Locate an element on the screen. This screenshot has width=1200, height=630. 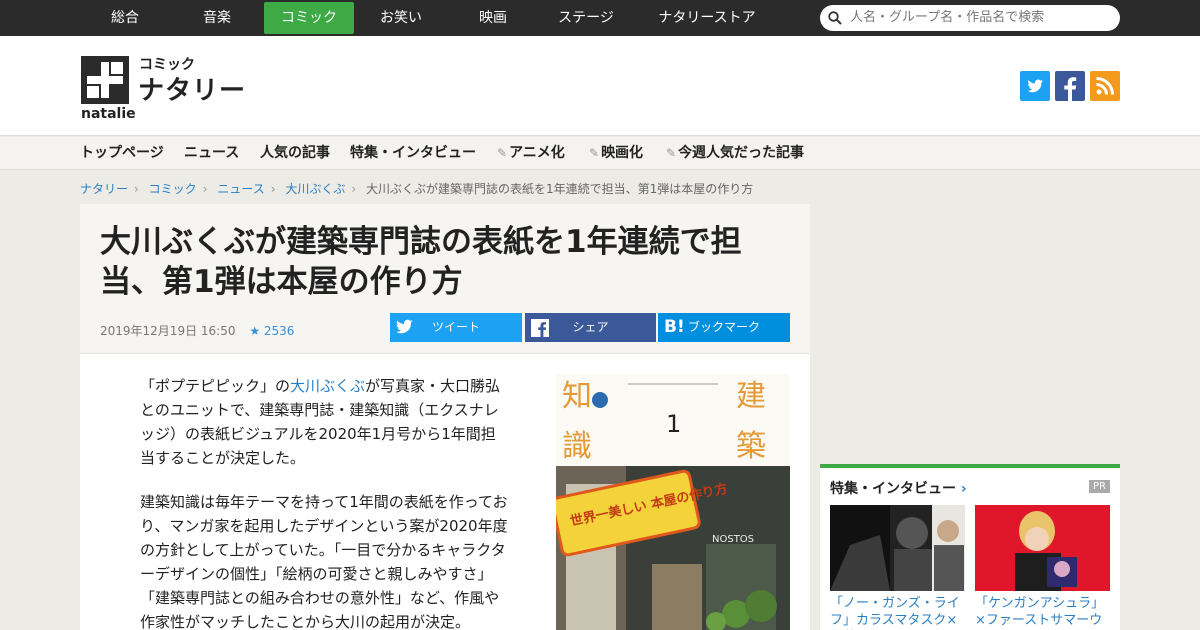
subnav-top: トップページ is located at coordinates (122, 153).